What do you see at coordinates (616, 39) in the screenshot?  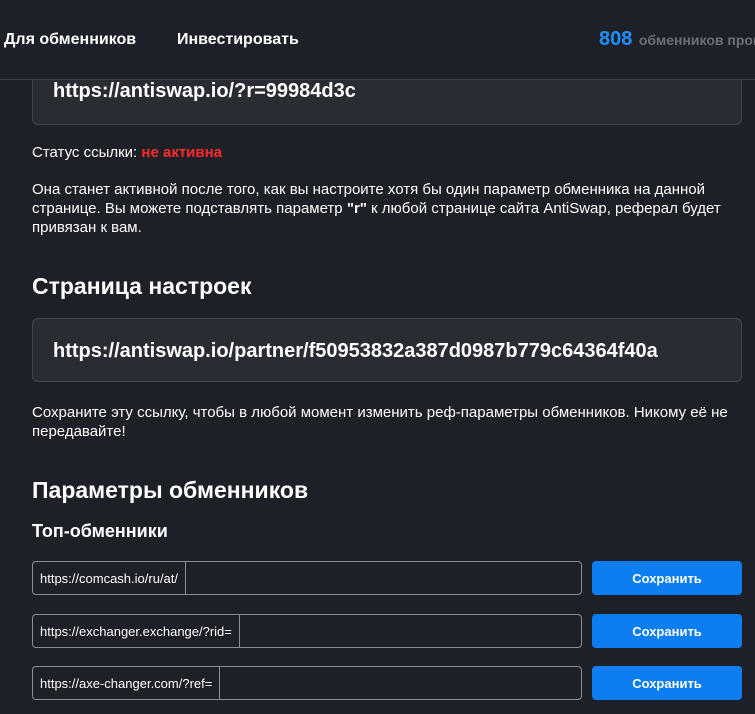 I see `exchangers-count: 808` at bounding box center [616, 39].